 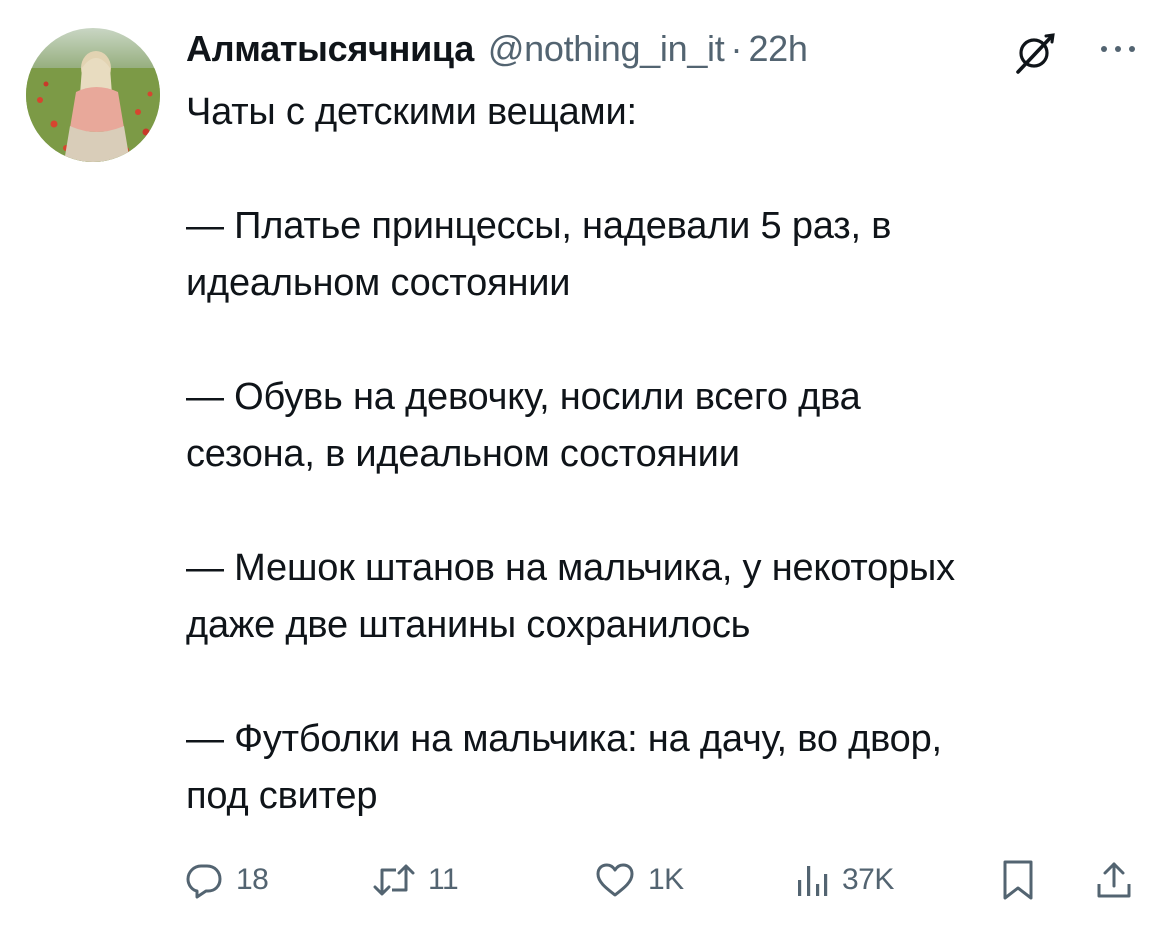 I want to click on views-icon, so click(x=813, y=881).